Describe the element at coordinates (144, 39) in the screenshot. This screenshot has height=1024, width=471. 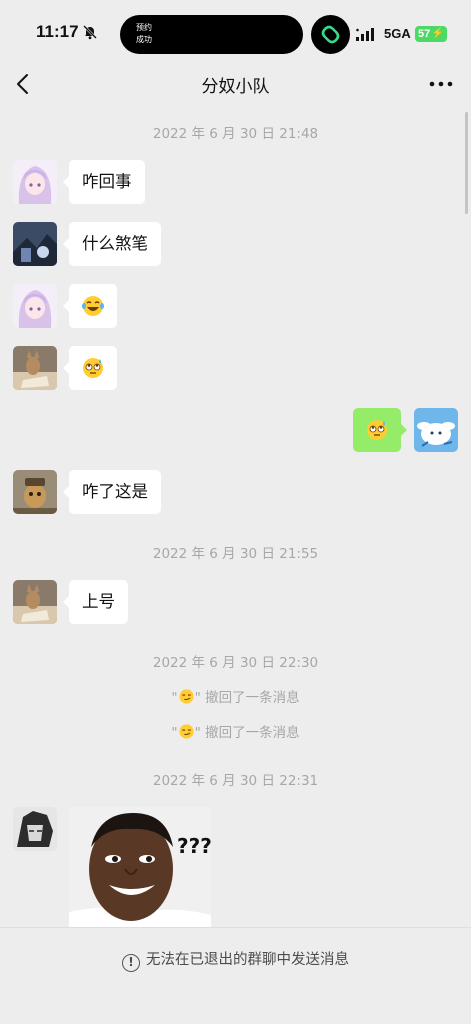
I see `island-text-line2: 成功` at that location.